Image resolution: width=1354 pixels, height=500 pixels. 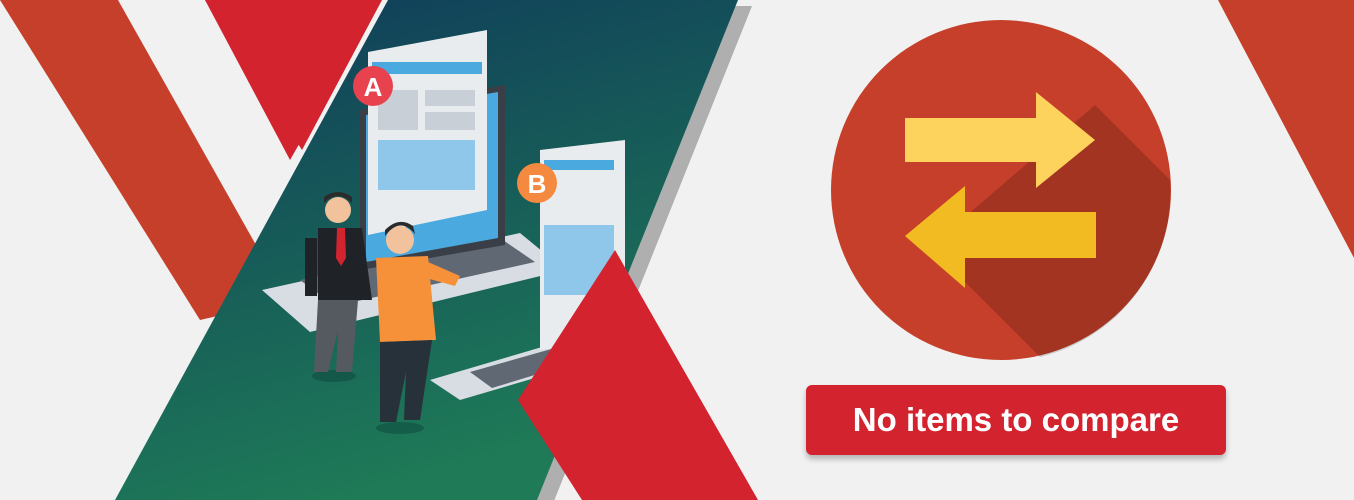 I want to click on badge-b-label: B, so click(x=537, y=184).